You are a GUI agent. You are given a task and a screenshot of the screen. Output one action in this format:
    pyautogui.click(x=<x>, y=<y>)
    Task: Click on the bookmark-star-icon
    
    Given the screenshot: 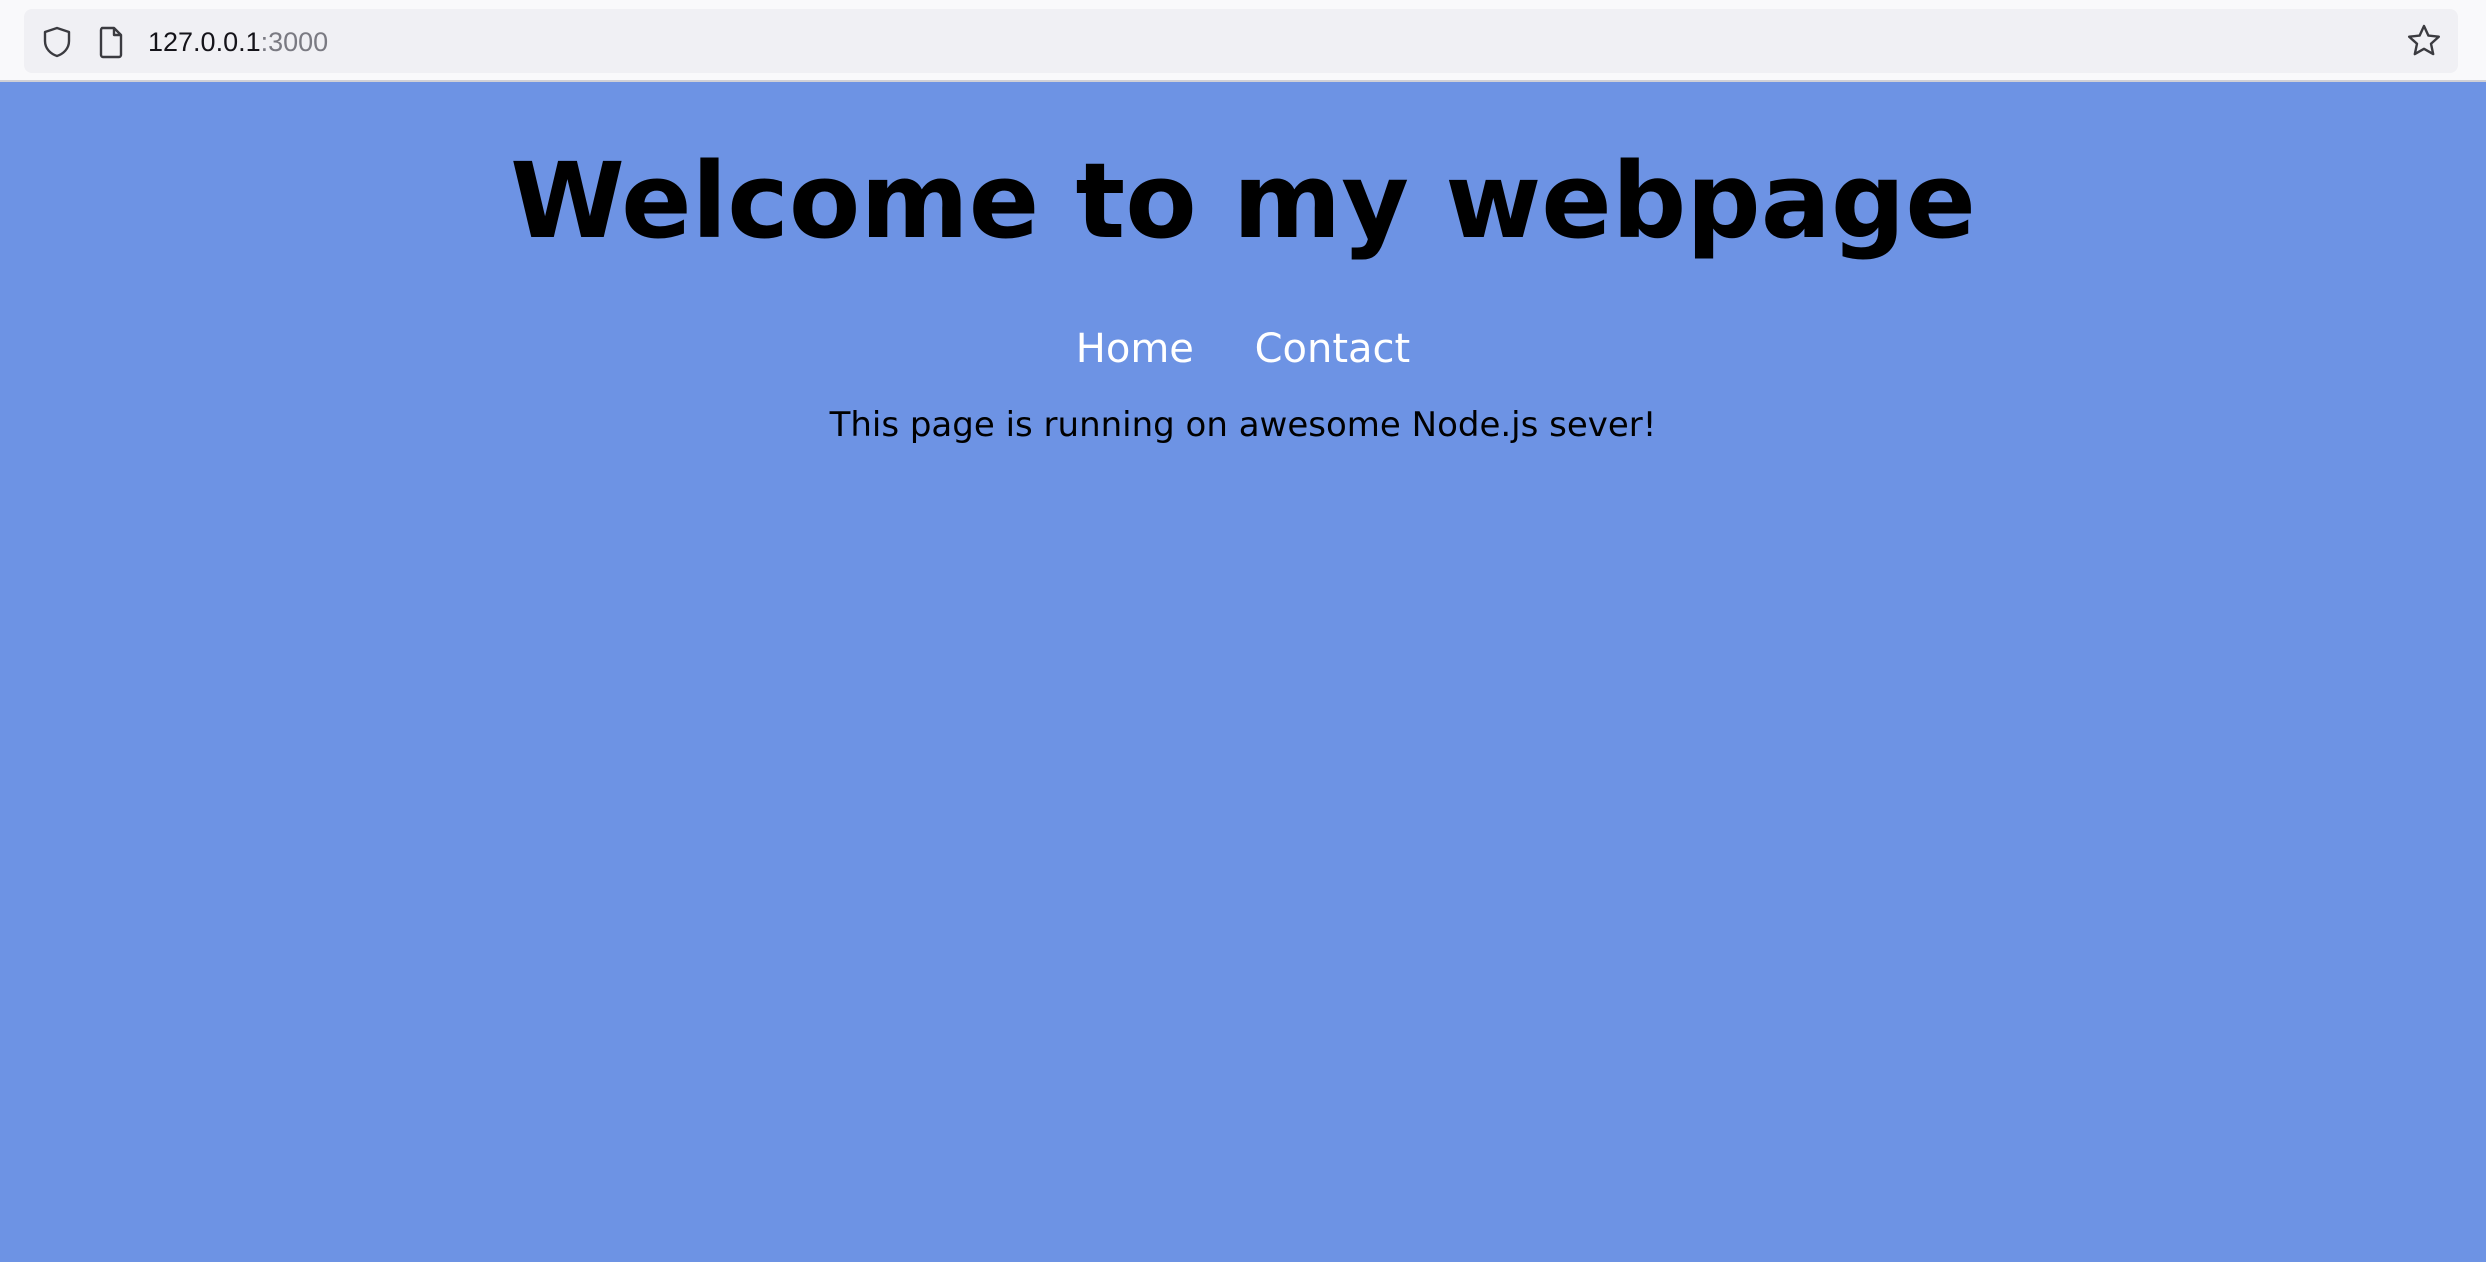 What is the action you would take?
    pyautogui.click(x=2424, y=41)
    